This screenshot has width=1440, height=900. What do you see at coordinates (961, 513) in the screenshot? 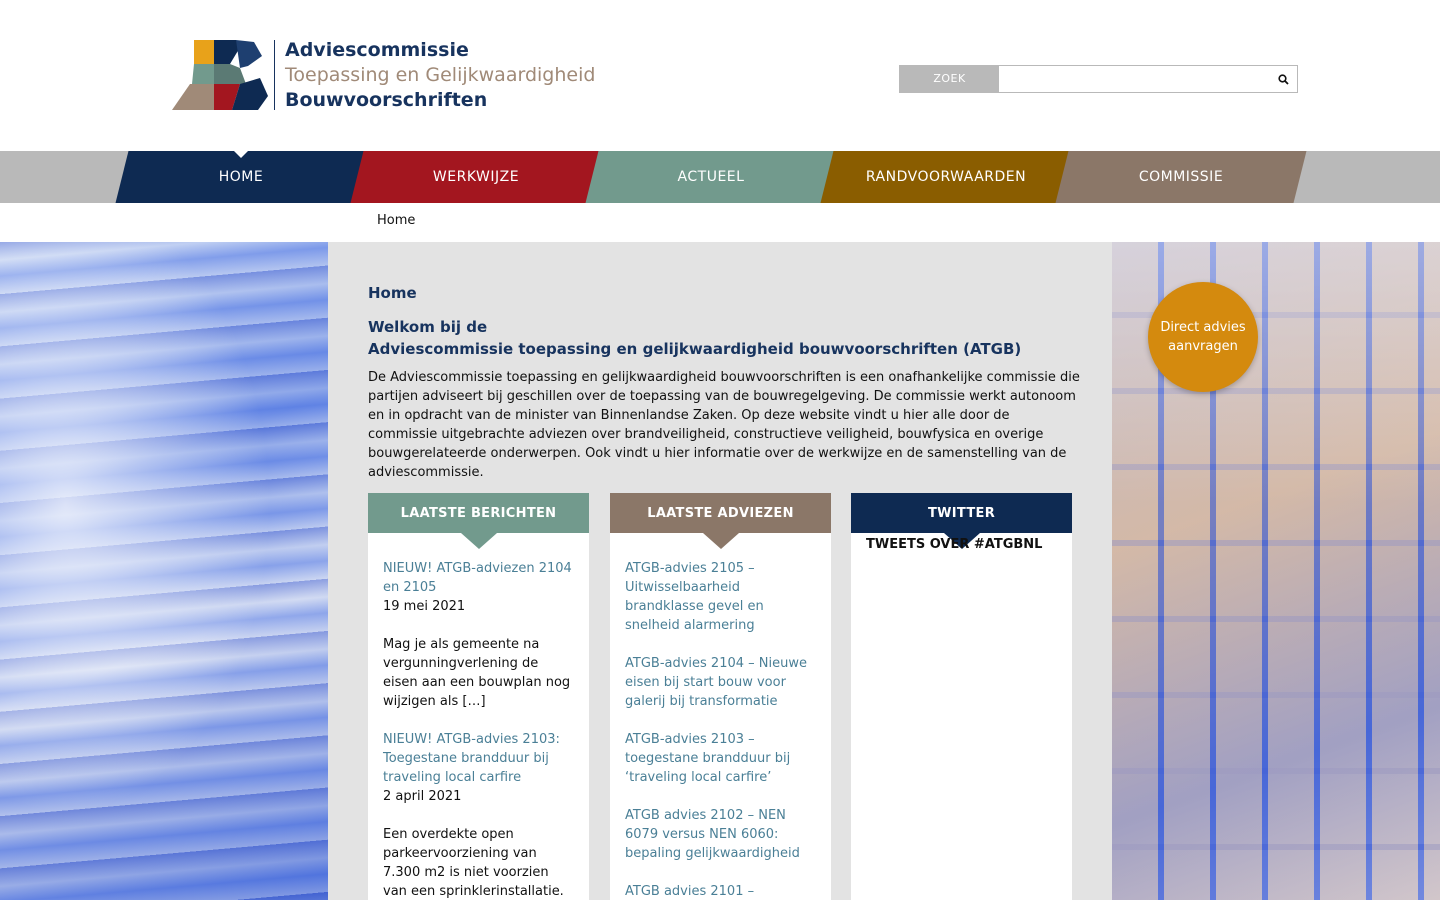
I see `twitter-title: TWITTER` at bounding box center [961, 513].